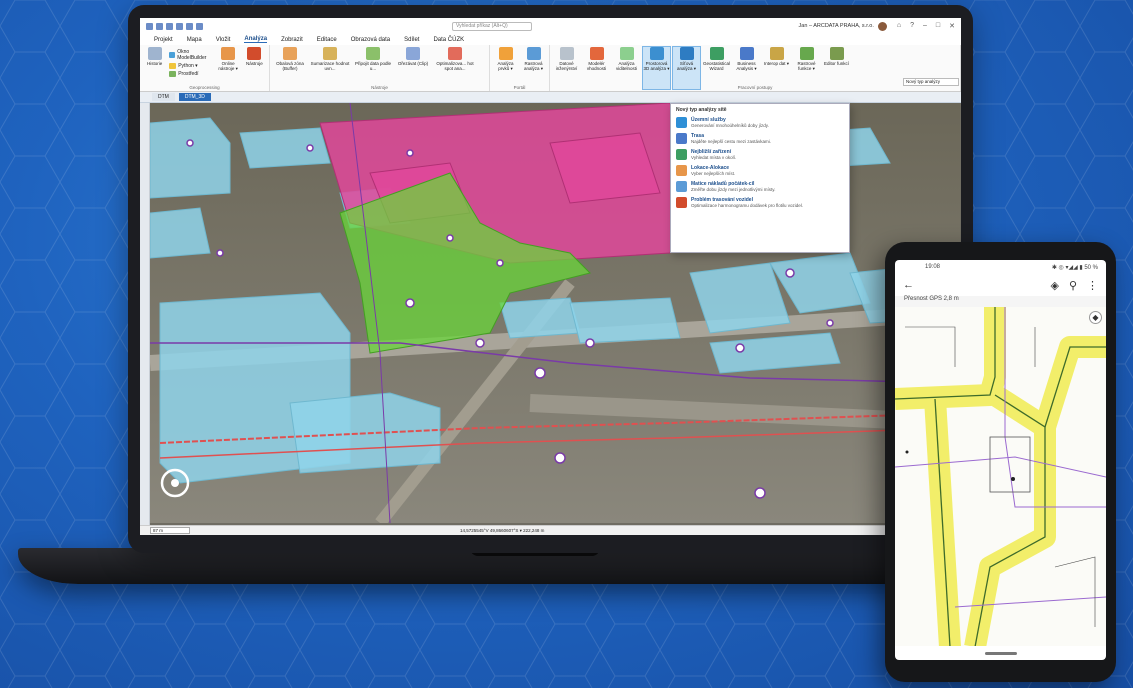  What do you see at coordinates (1000, 653) in the screenshot?
I see `phone-home-indicator` at bounding box center [1000, 653].